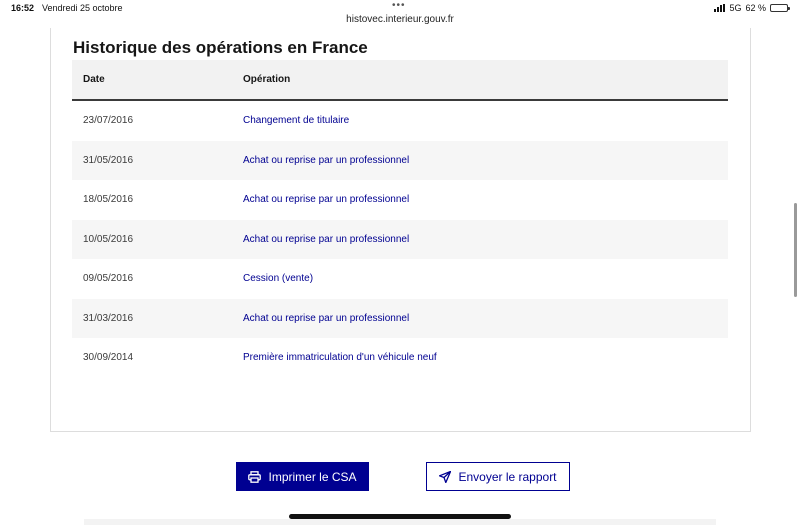 The image size is (800, 525). What do you see at coordinates (255, 476) in the screenshot?
I see `printer-icon` at bounding box center [255, 476].